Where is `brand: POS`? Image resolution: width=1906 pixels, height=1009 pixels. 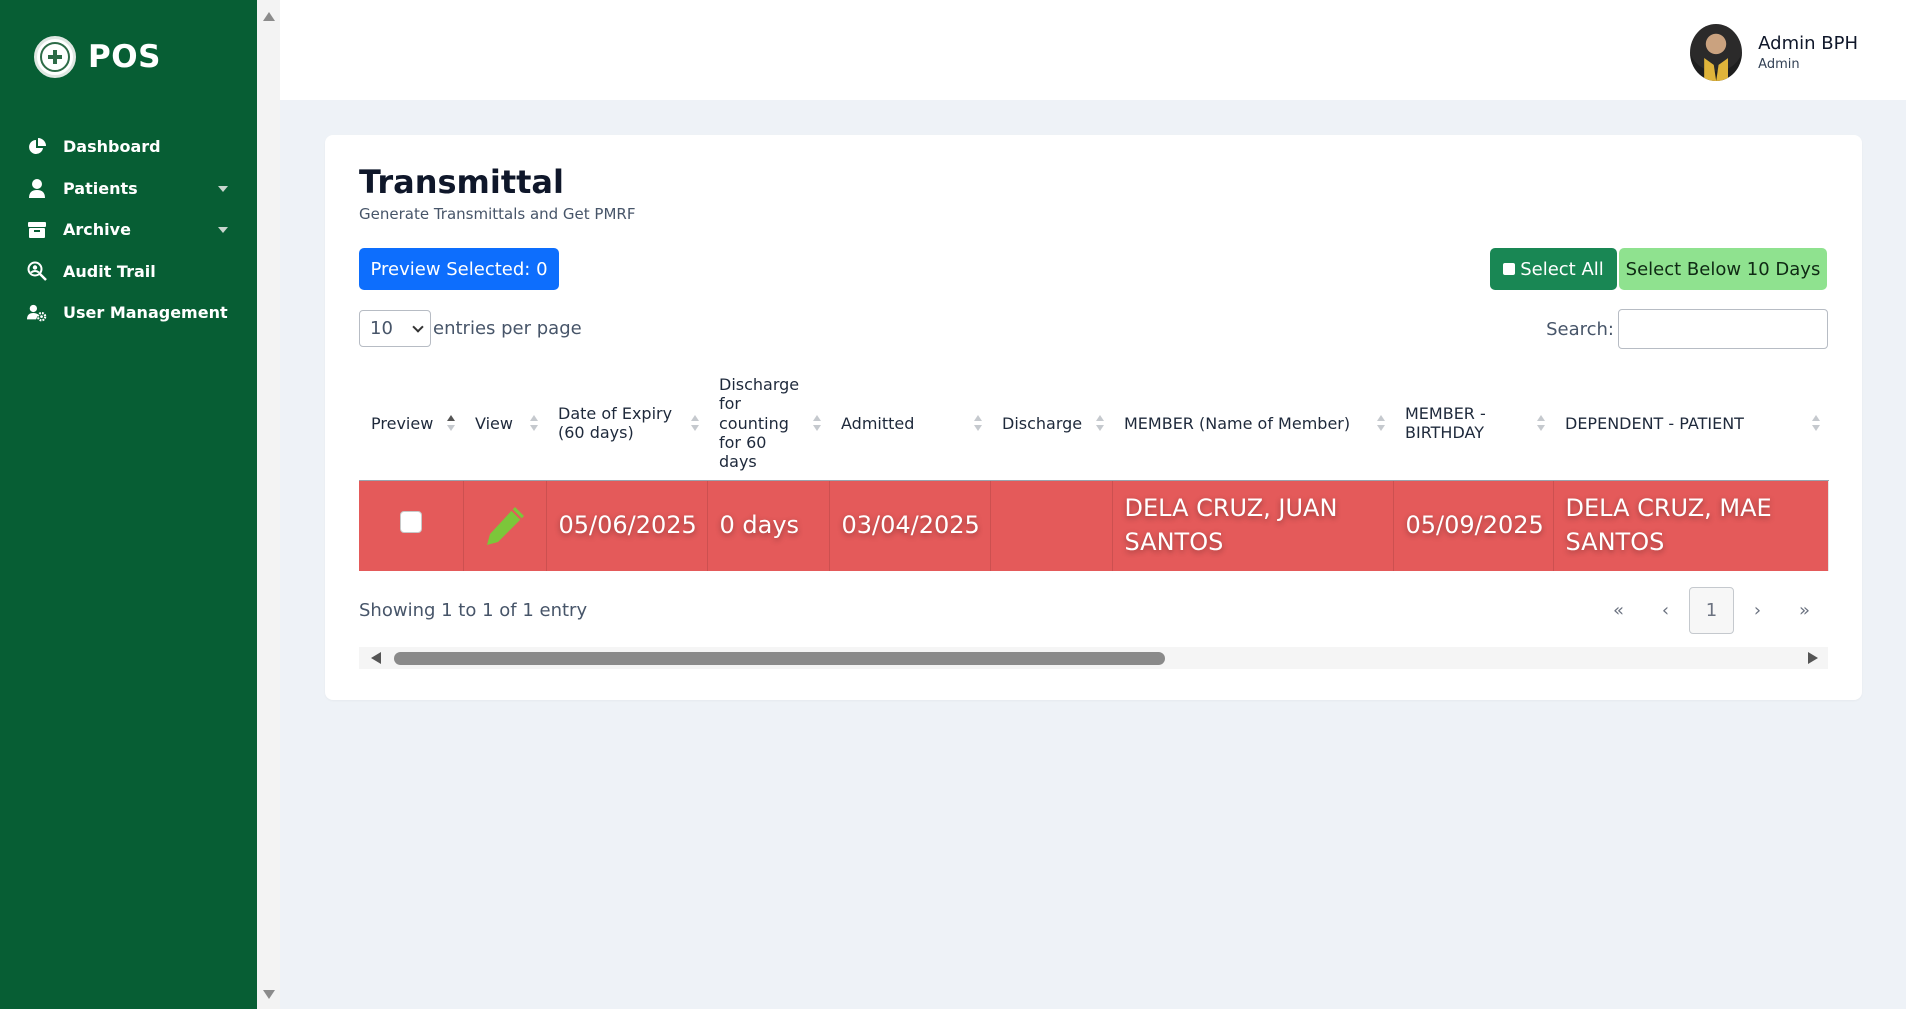 brand: POS is located at coordinates (97, 57).